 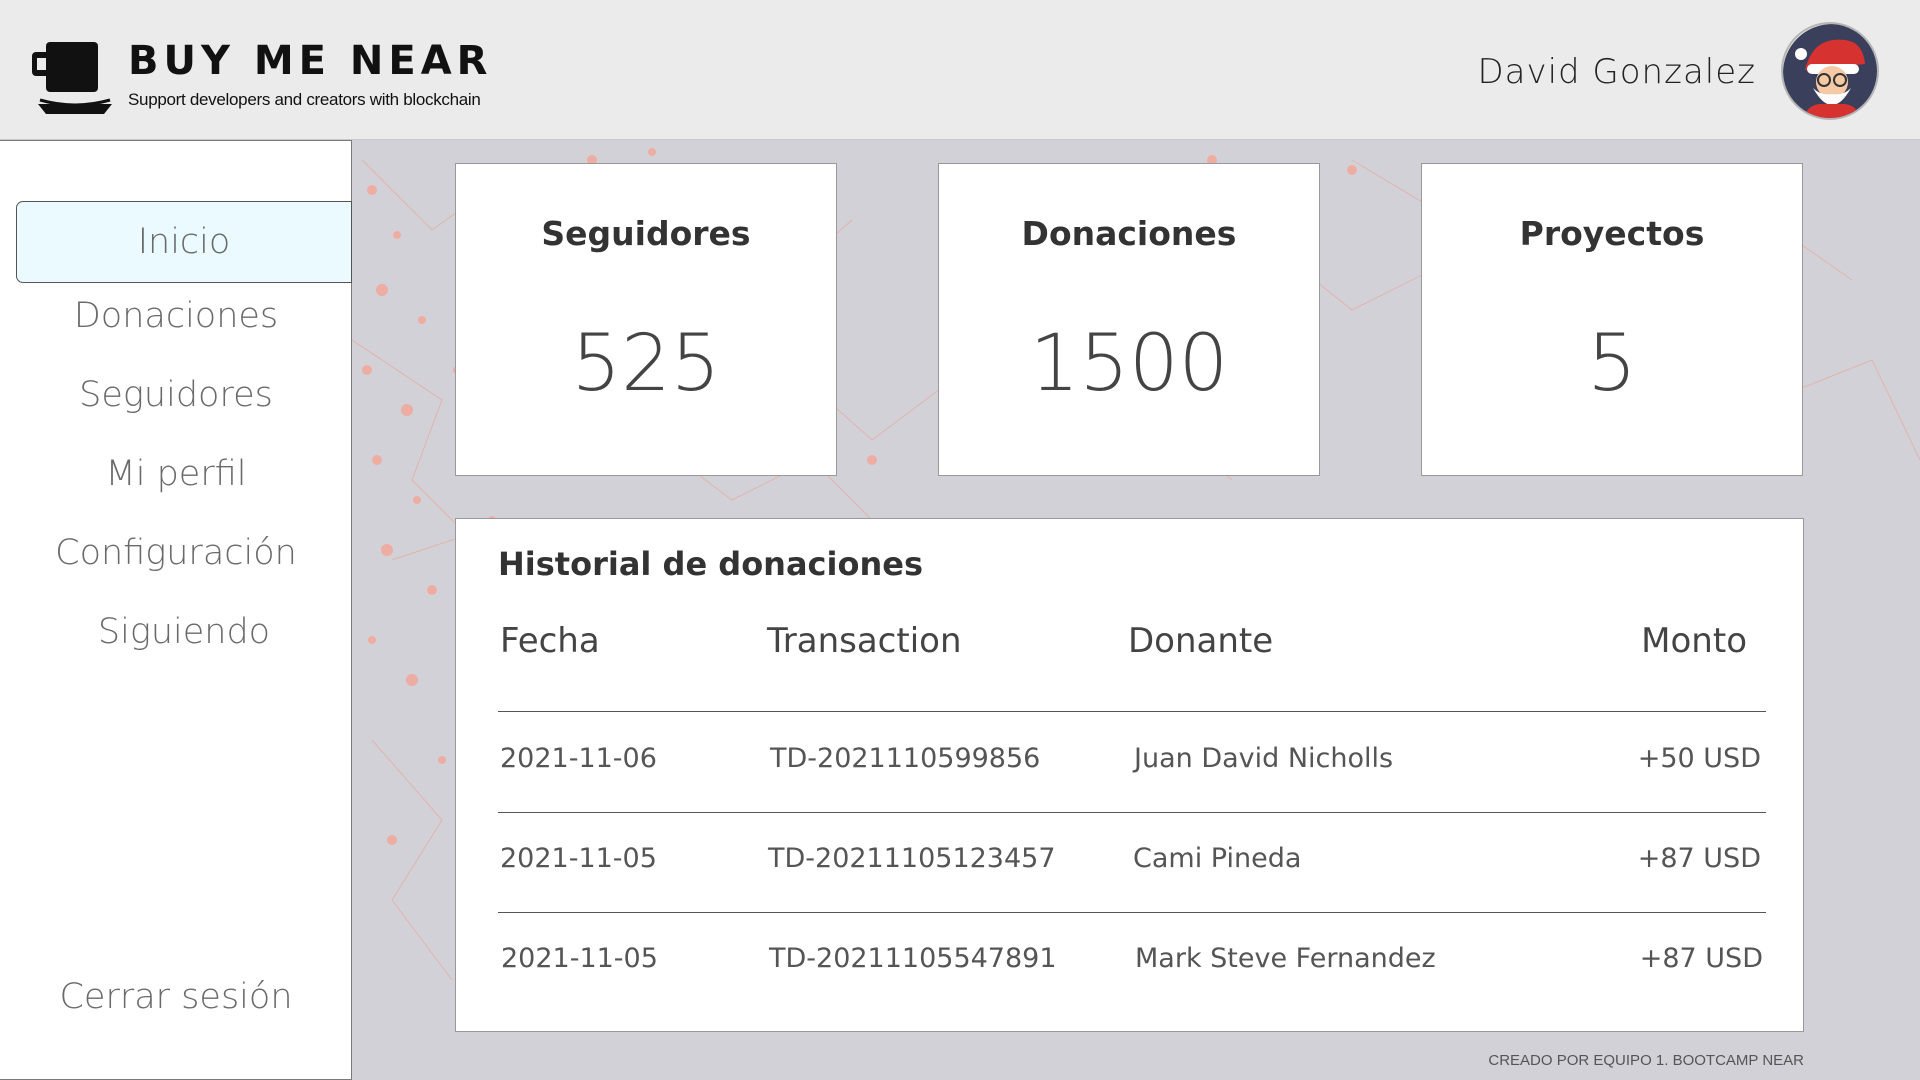 I want to click on cell-monto: +50 USD, so click(x=1699, y=758).